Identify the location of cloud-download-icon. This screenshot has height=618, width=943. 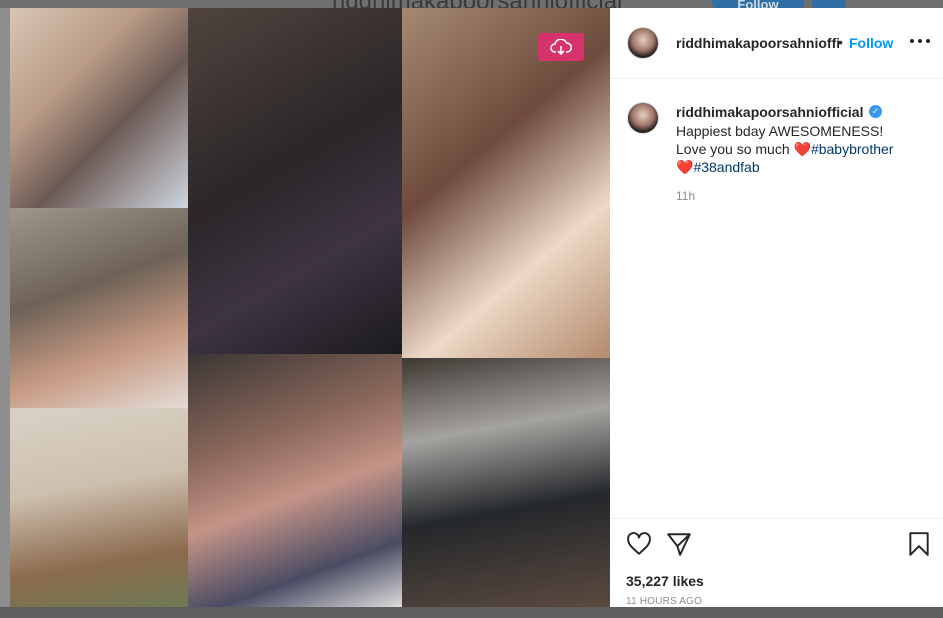
(561, 47).